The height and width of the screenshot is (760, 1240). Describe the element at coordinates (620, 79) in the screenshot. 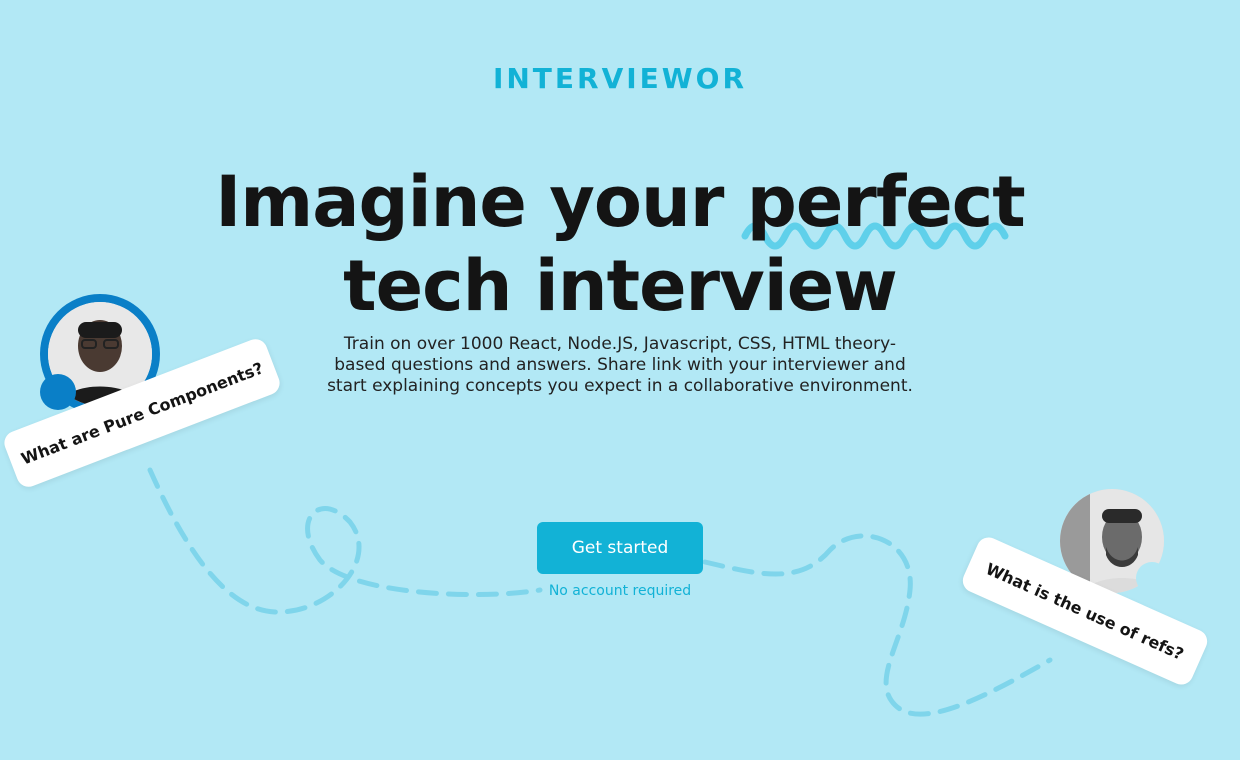

I see `logo: INTERVIEWOR` at that location.